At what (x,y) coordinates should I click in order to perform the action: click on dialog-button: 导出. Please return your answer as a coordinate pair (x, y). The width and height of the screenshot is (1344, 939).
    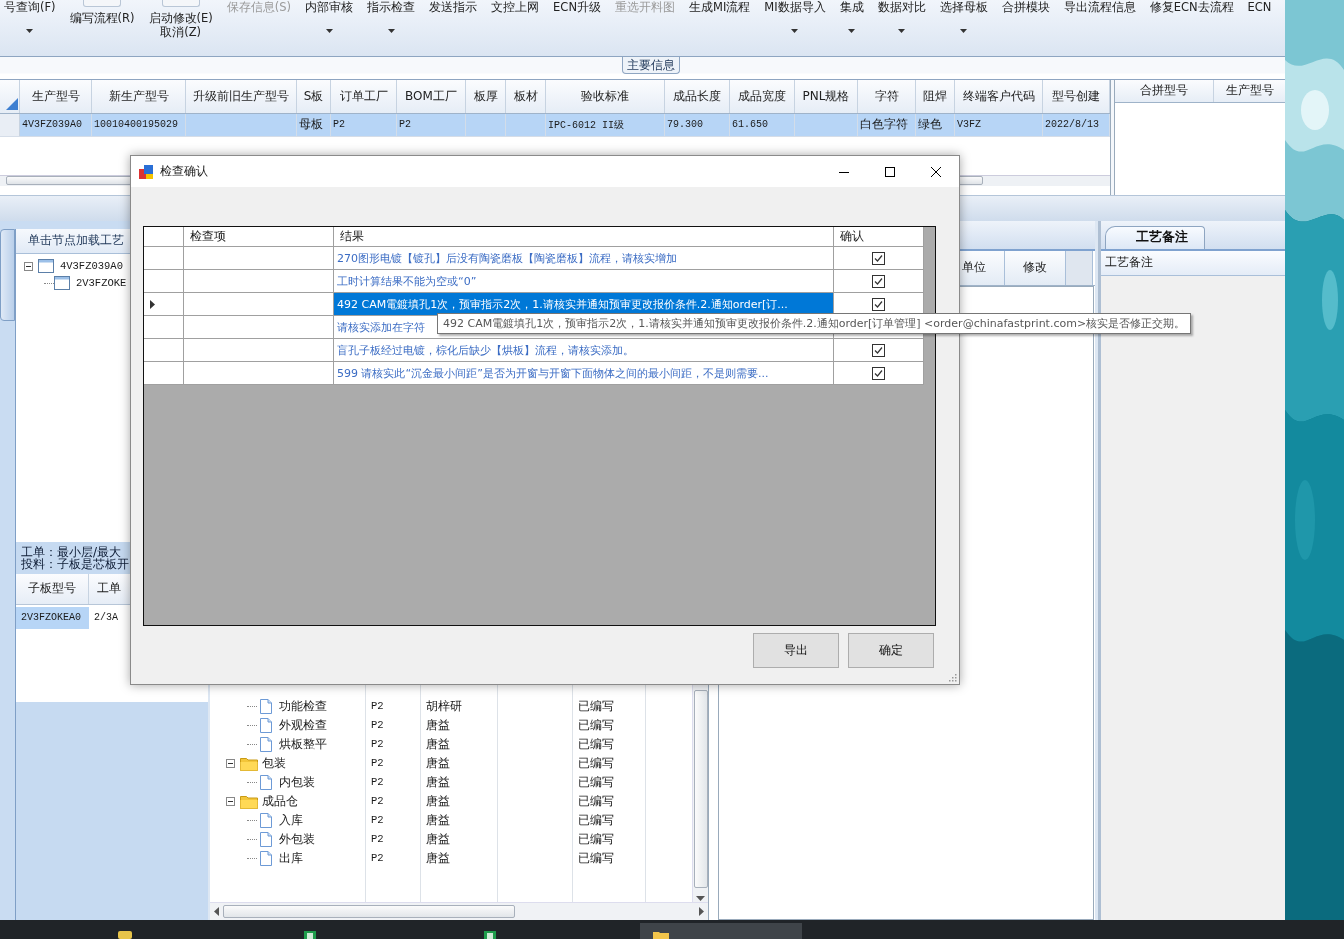
    Looking at the image, I should click on (796, 650).